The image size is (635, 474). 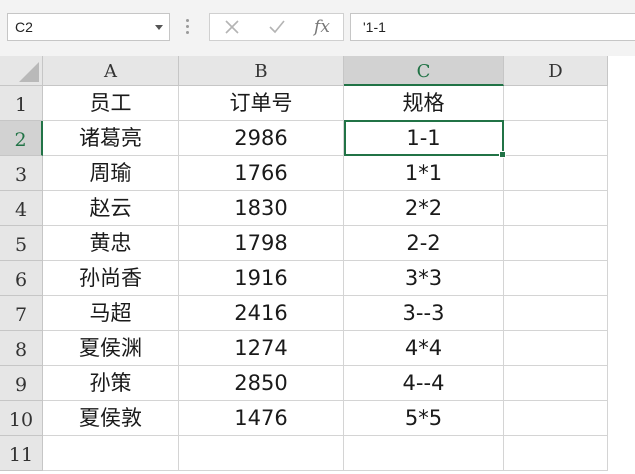 I want to click on cell-a5: 黄忠, so click(x=111, y=243).